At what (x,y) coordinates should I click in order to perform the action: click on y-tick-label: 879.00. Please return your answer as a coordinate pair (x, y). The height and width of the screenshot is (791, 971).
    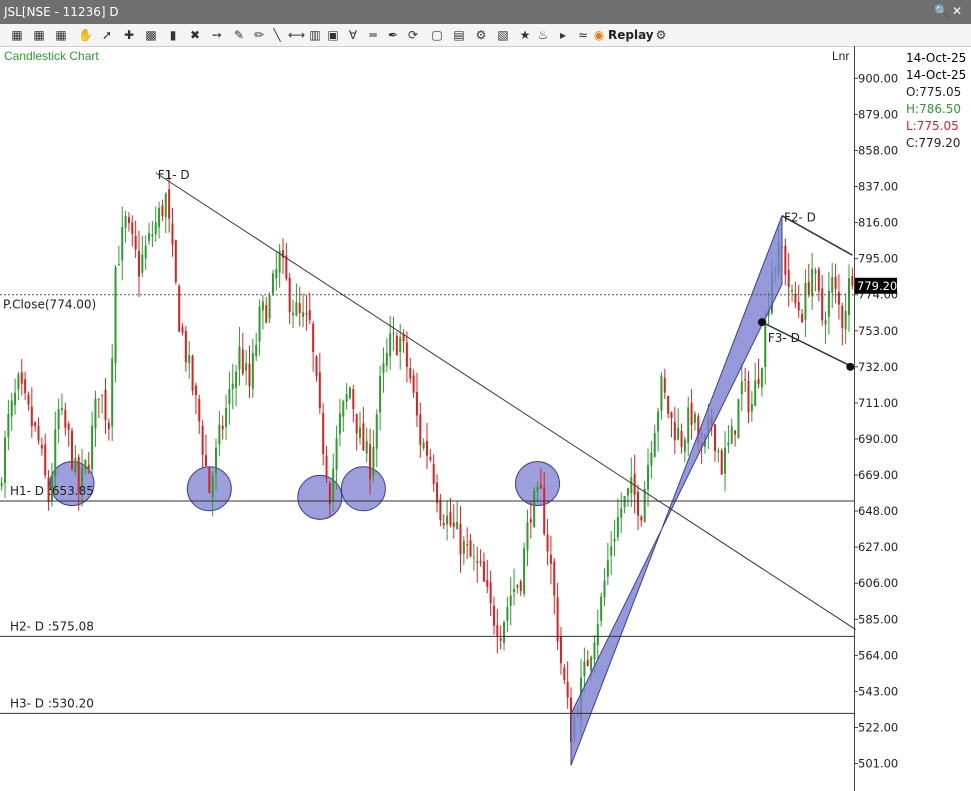
    Looking at the image, I should click on (878, 114).